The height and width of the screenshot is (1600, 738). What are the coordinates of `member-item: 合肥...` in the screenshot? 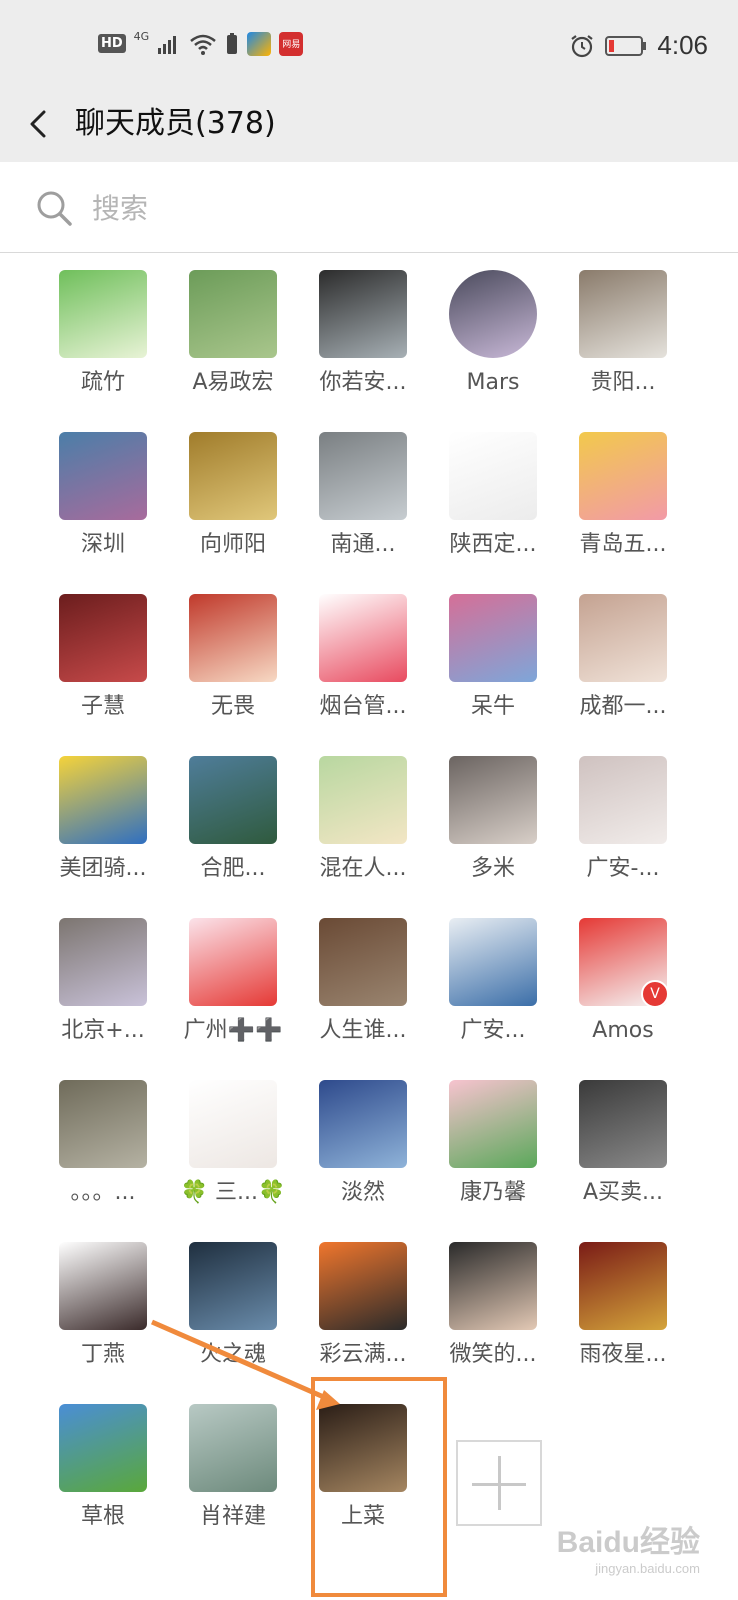 It's located at (233, 820).